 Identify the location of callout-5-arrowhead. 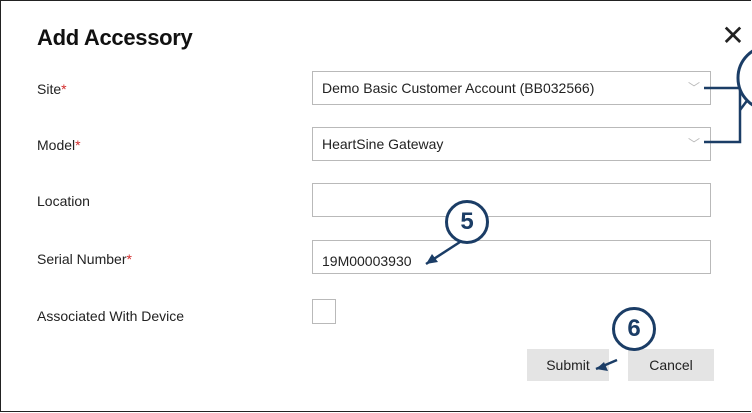
(432, 259).